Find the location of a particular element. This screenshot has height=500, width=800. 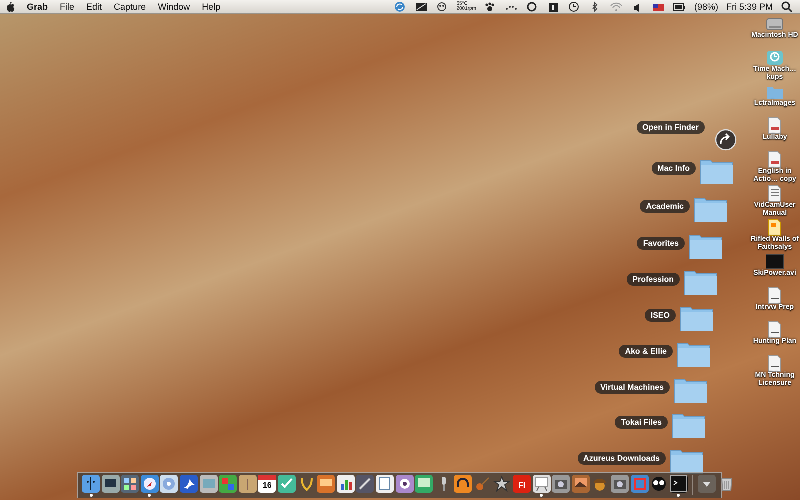

music-disc-icon is located at coordinates (169, 484).